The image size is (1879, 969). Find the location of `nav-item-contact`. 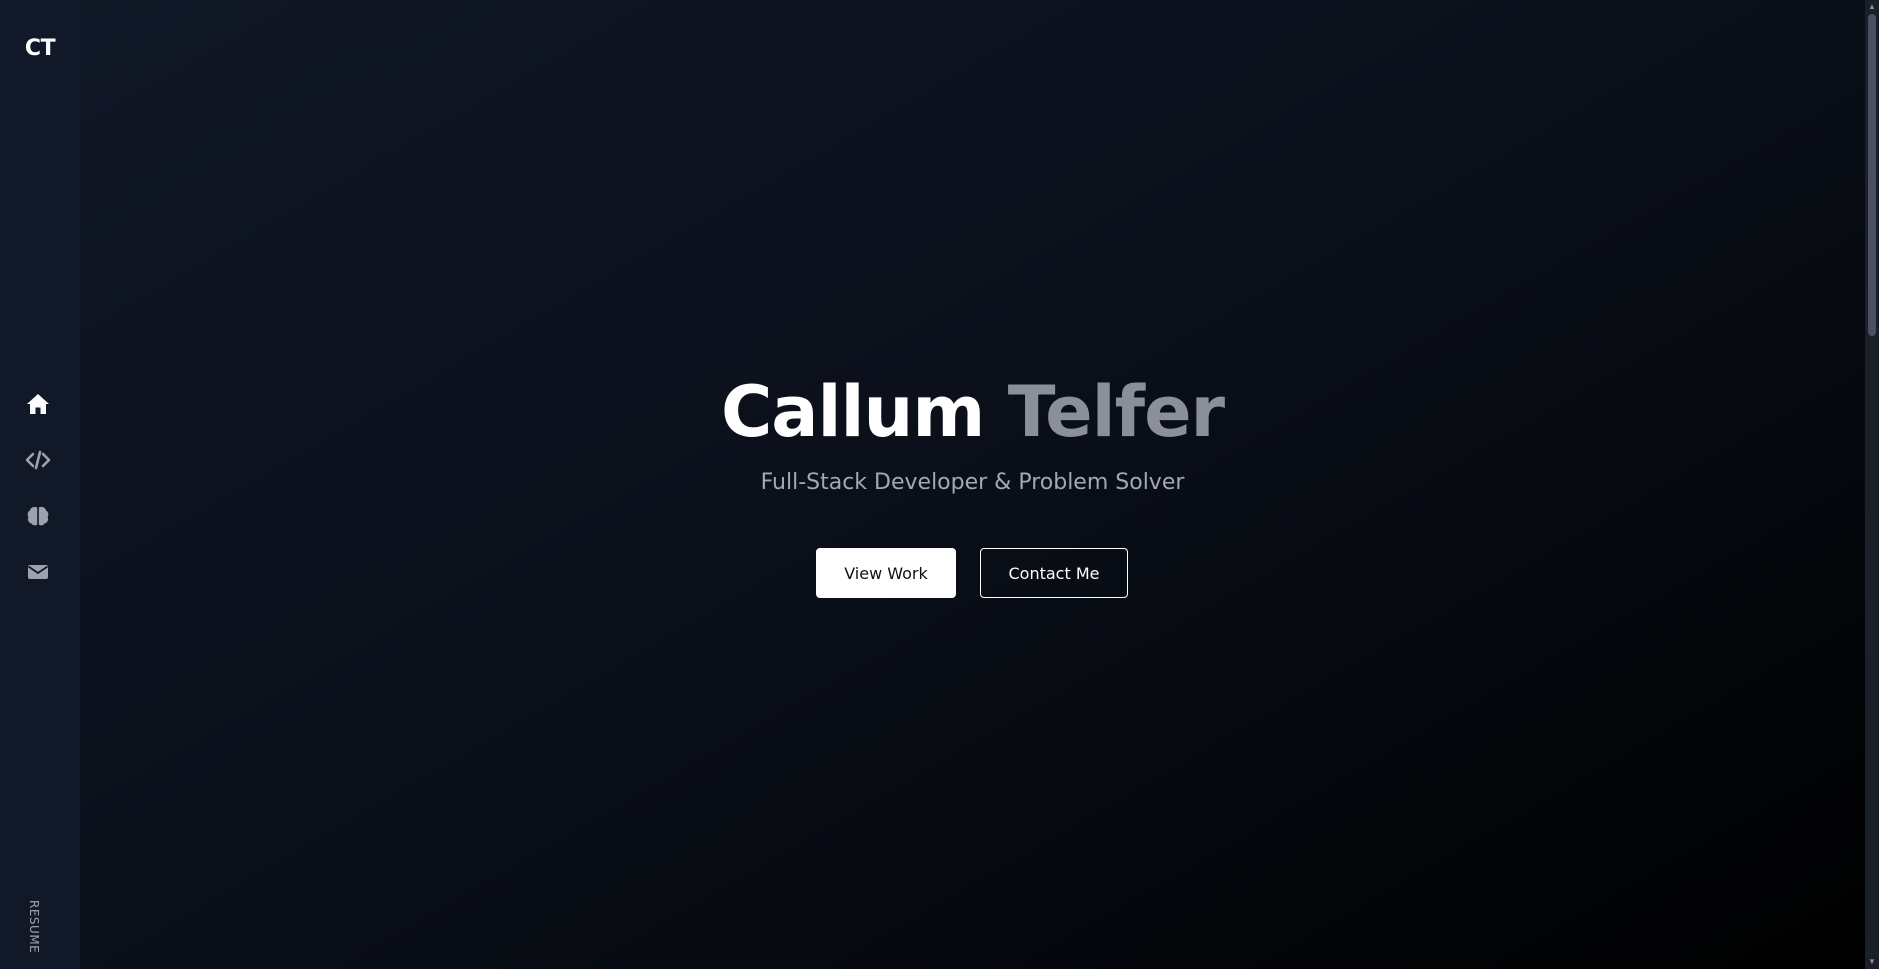

nav-item-contact is located at coordinates (38, 572).